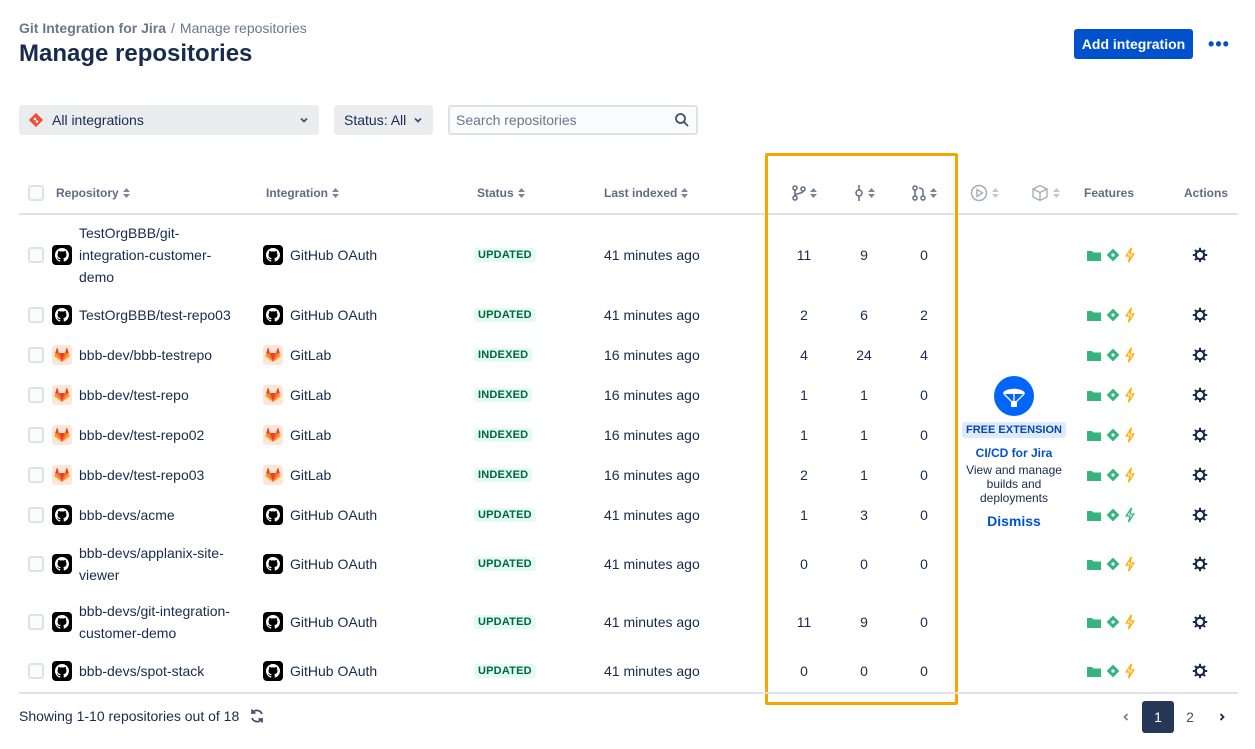 This screenshot has width=1255, height=749. Describe the element at coordinates (257, 716) in the screenshot. I see `refresh-icon` at that location.